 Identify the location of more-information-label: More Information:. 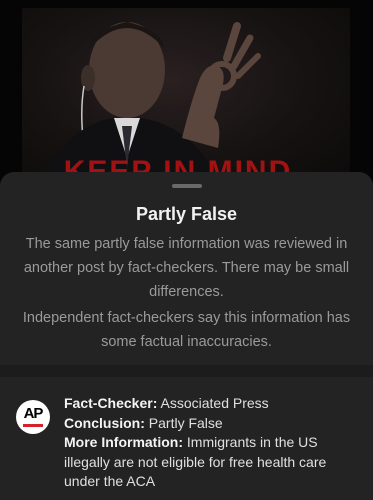
(123, 442).